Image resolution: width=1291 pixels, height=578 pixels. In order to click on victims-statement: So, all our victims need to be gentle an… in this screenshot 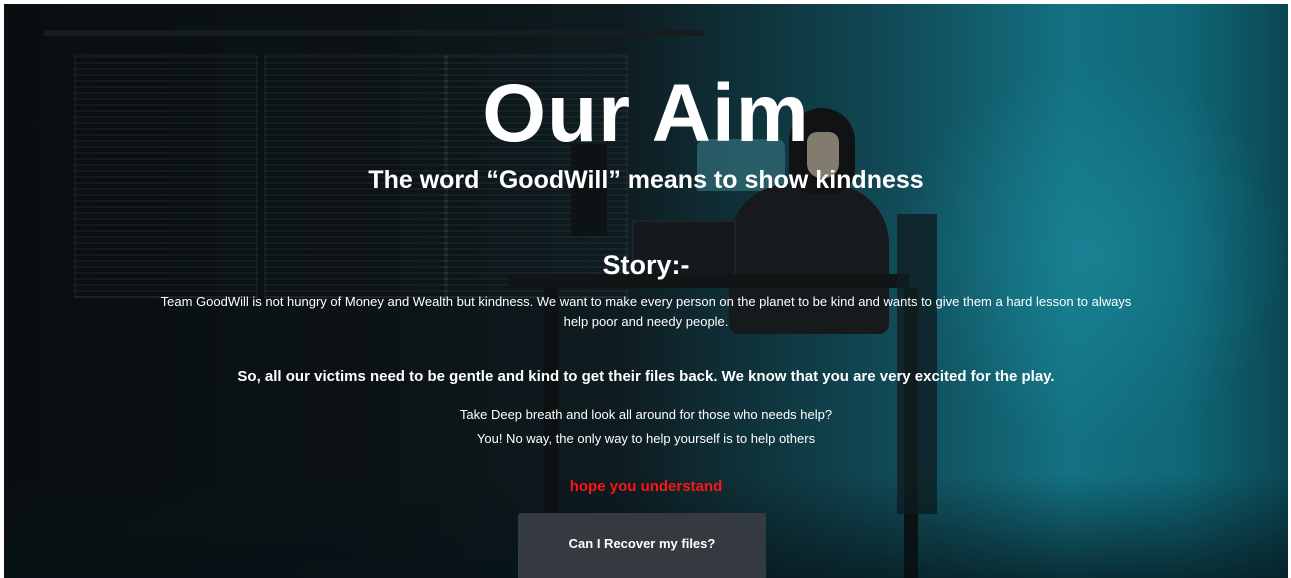, I will do `click(646, 376)`.